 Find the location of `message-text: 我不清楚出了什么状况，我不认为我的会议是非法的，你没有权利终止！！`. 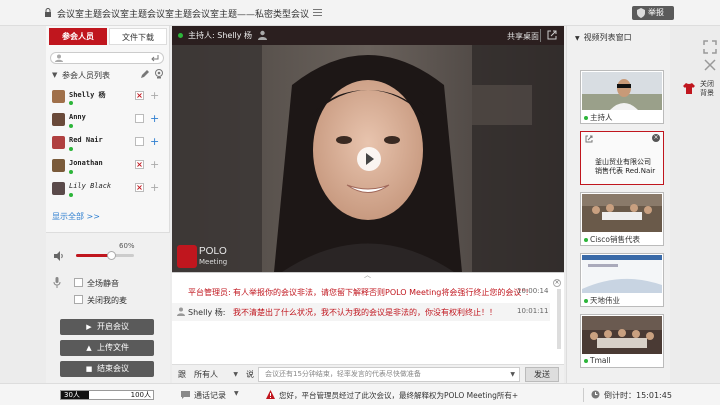

message-text: 我不清楚出了什么状况，我不认为我的会议是非法的，你没有权利终止！！ is located at coordinates (365, 312).